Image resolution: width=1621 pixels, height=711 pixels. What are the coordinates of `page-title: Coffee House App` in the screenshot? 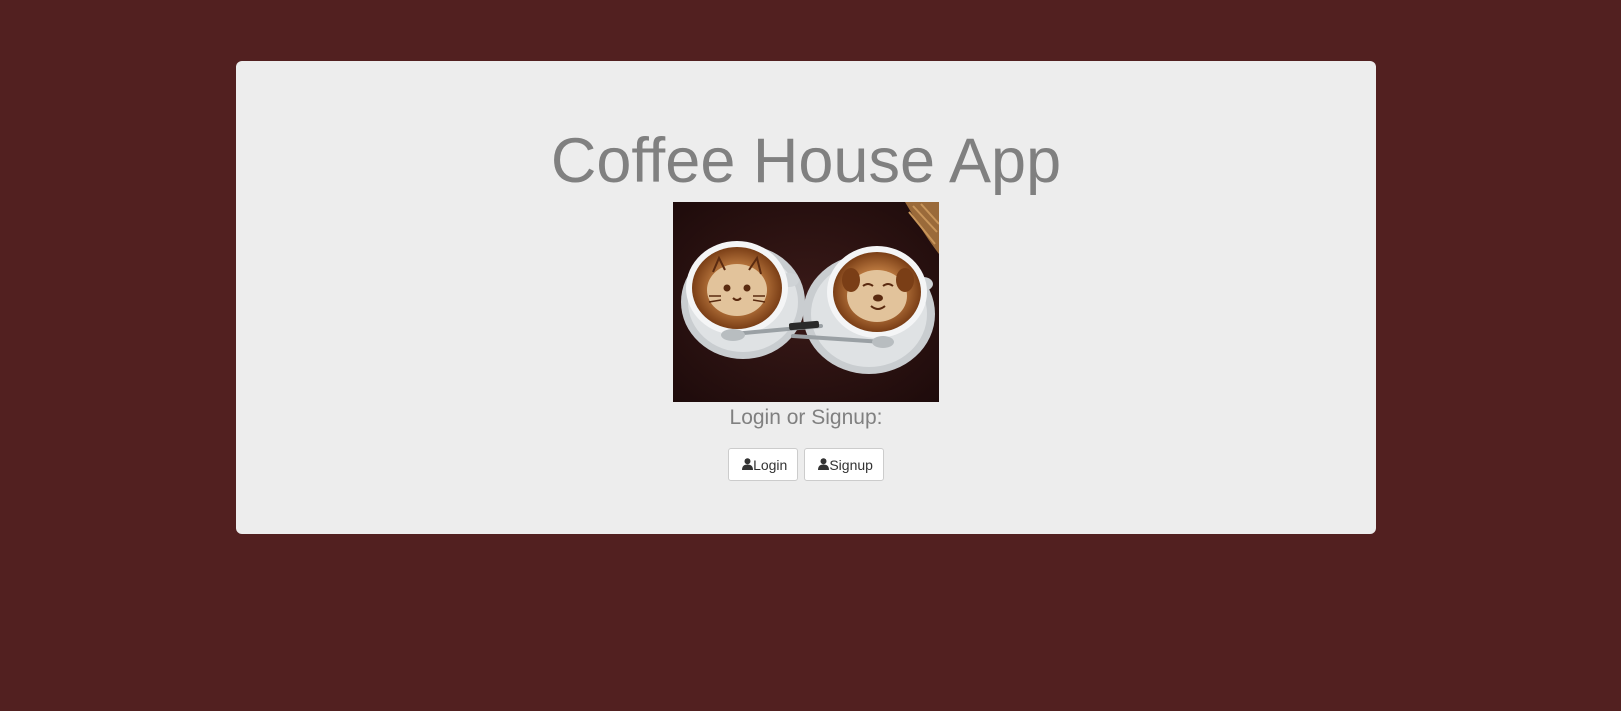 It's located at (806, 161).